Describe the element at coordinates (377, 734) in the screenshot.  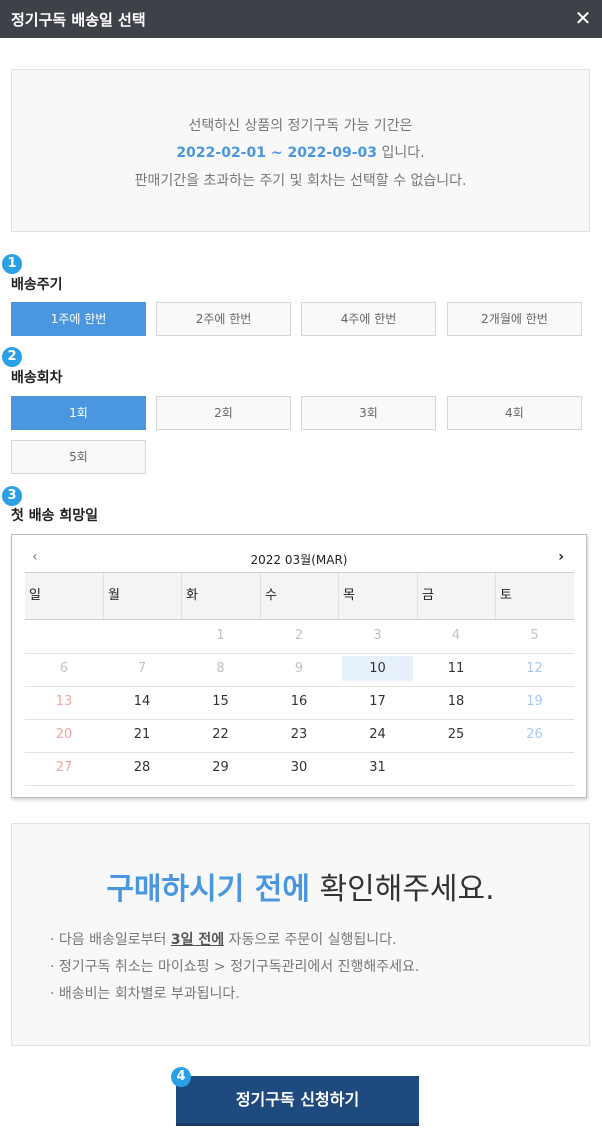
I see `calendar-day: 24` at that location.